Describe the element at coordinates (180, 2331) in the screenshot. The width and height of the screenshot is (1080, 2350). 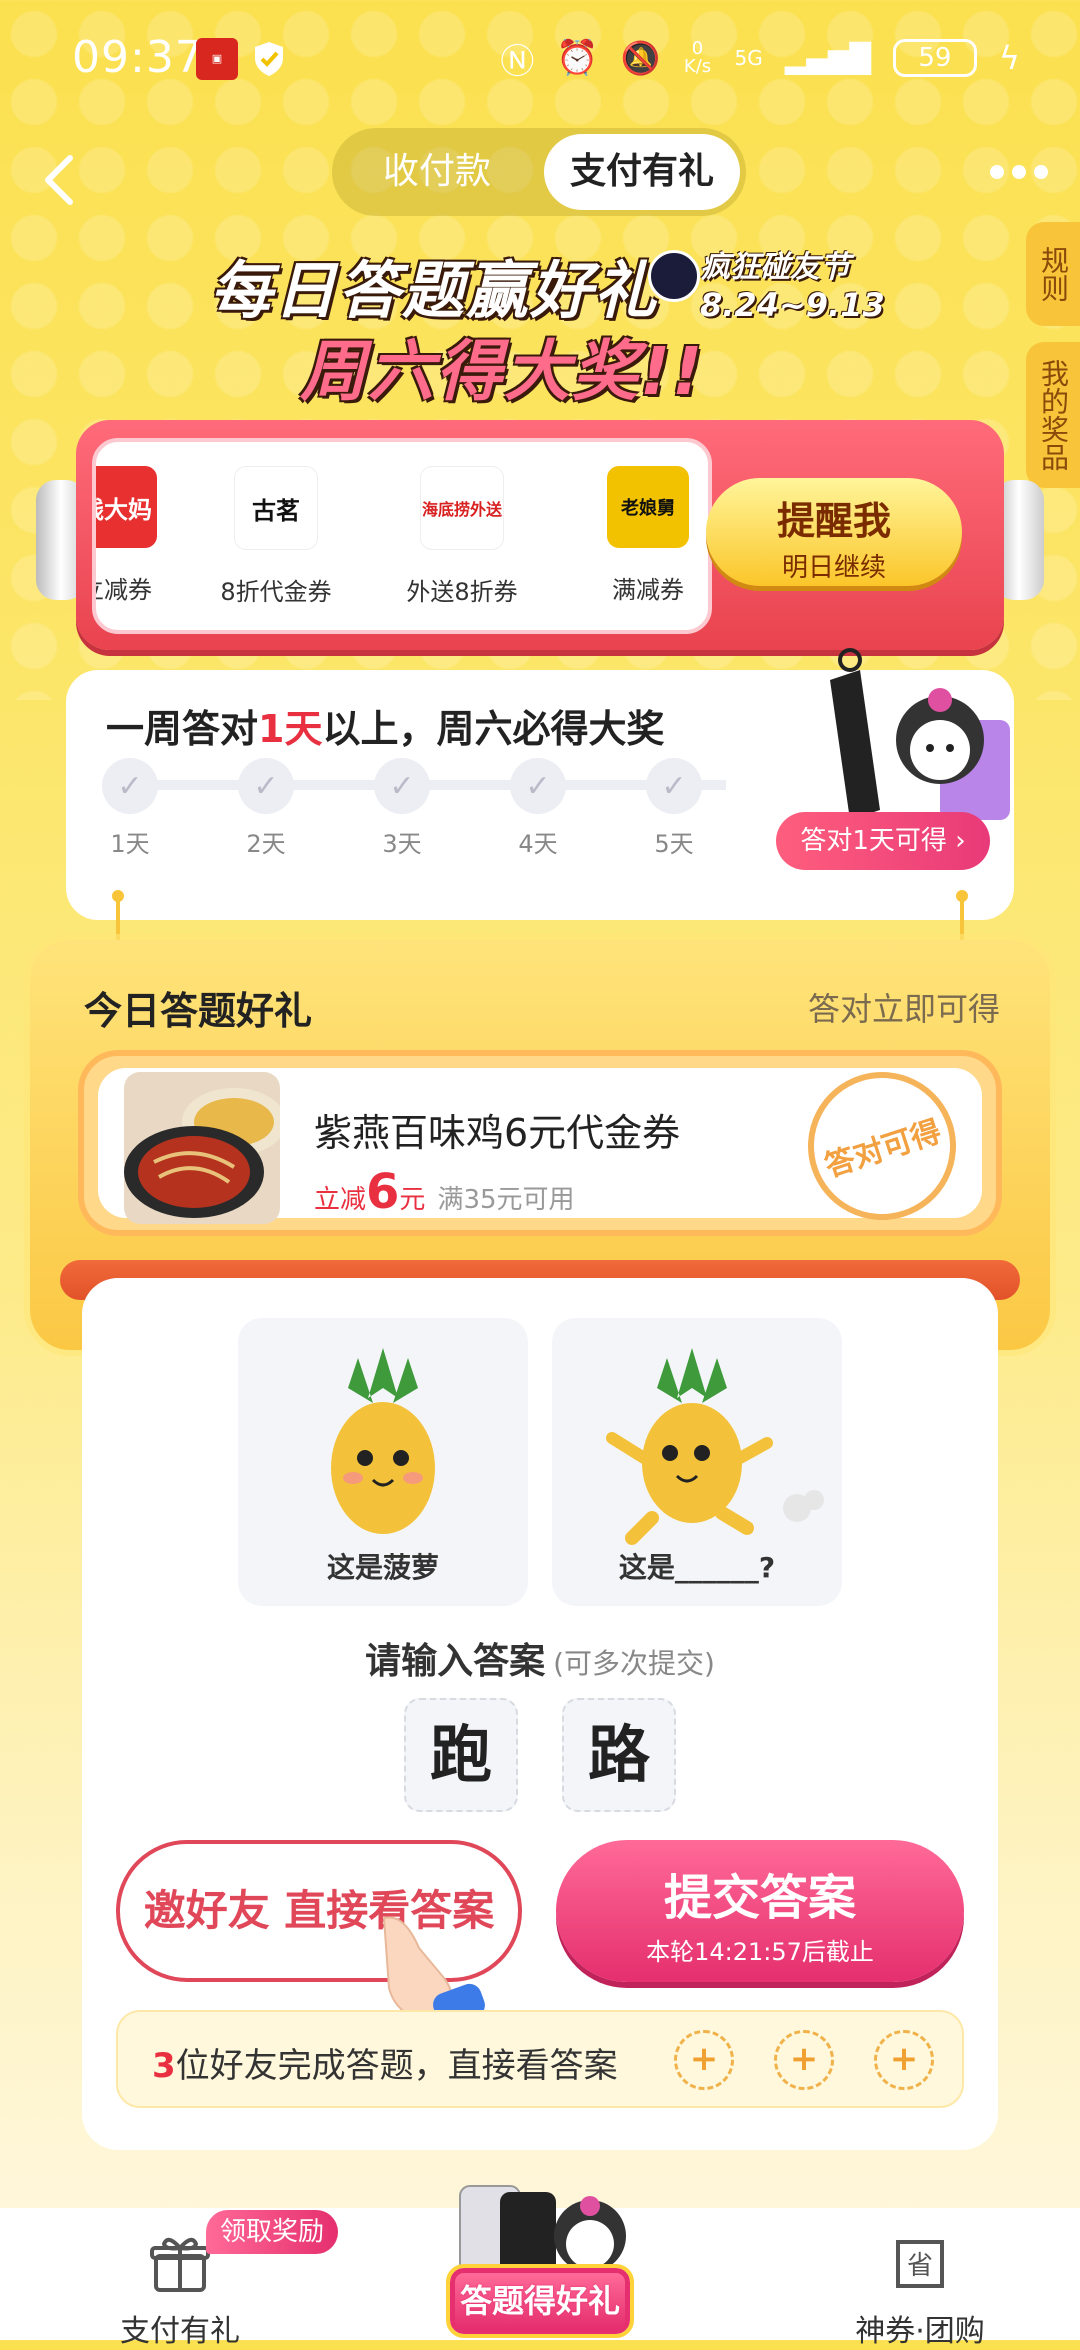
I see `nav-left-label: 支付有礼` at that location.